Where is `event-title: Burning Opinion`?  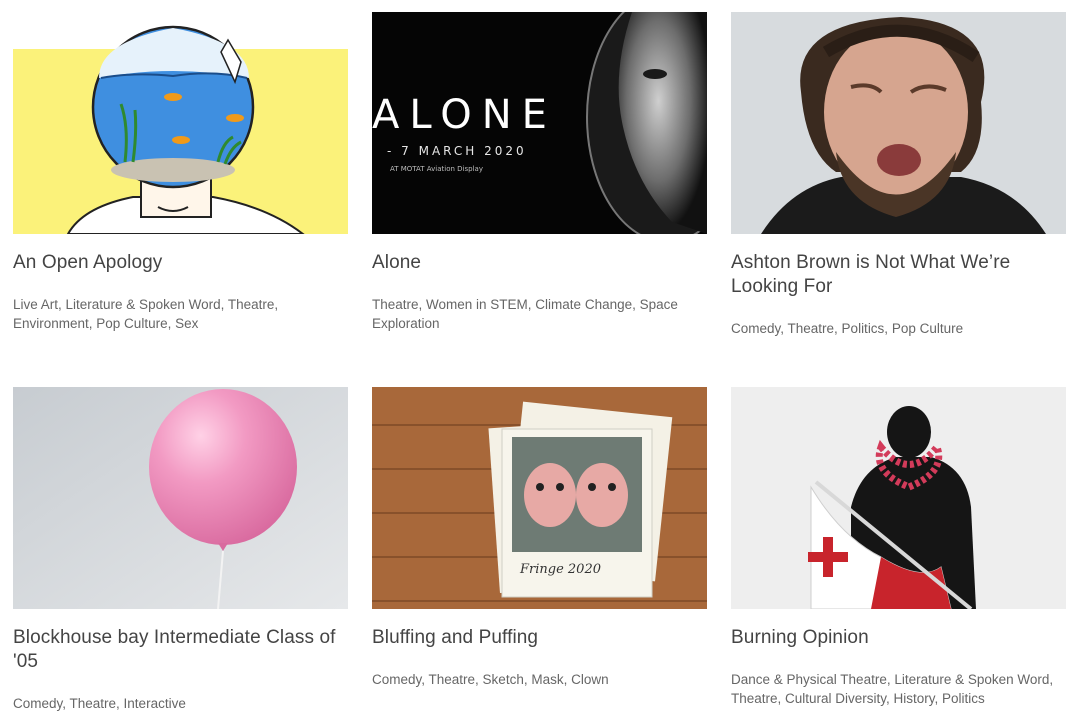
event-title: Burning Opinion is located at coordinates (901, 638).